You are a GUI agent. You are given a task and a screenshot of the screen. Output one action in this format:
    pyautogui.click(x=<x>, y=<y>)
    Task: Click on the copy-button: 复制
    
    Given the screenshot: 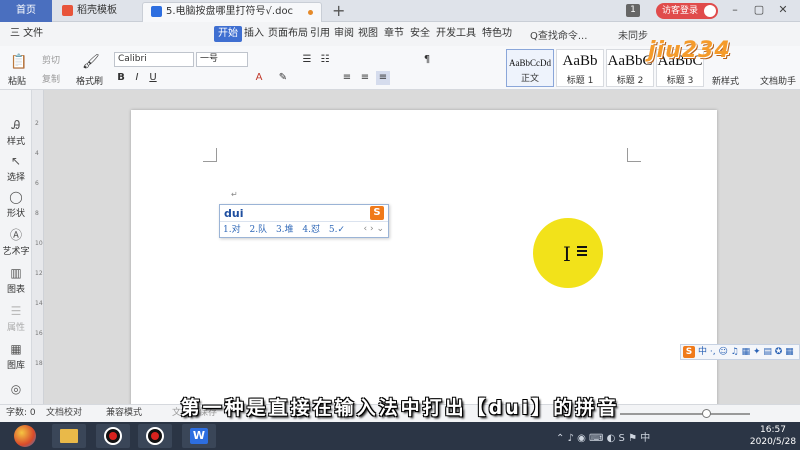 What is the action you would take?
    pyautogui.click(x=51, y=78)
    